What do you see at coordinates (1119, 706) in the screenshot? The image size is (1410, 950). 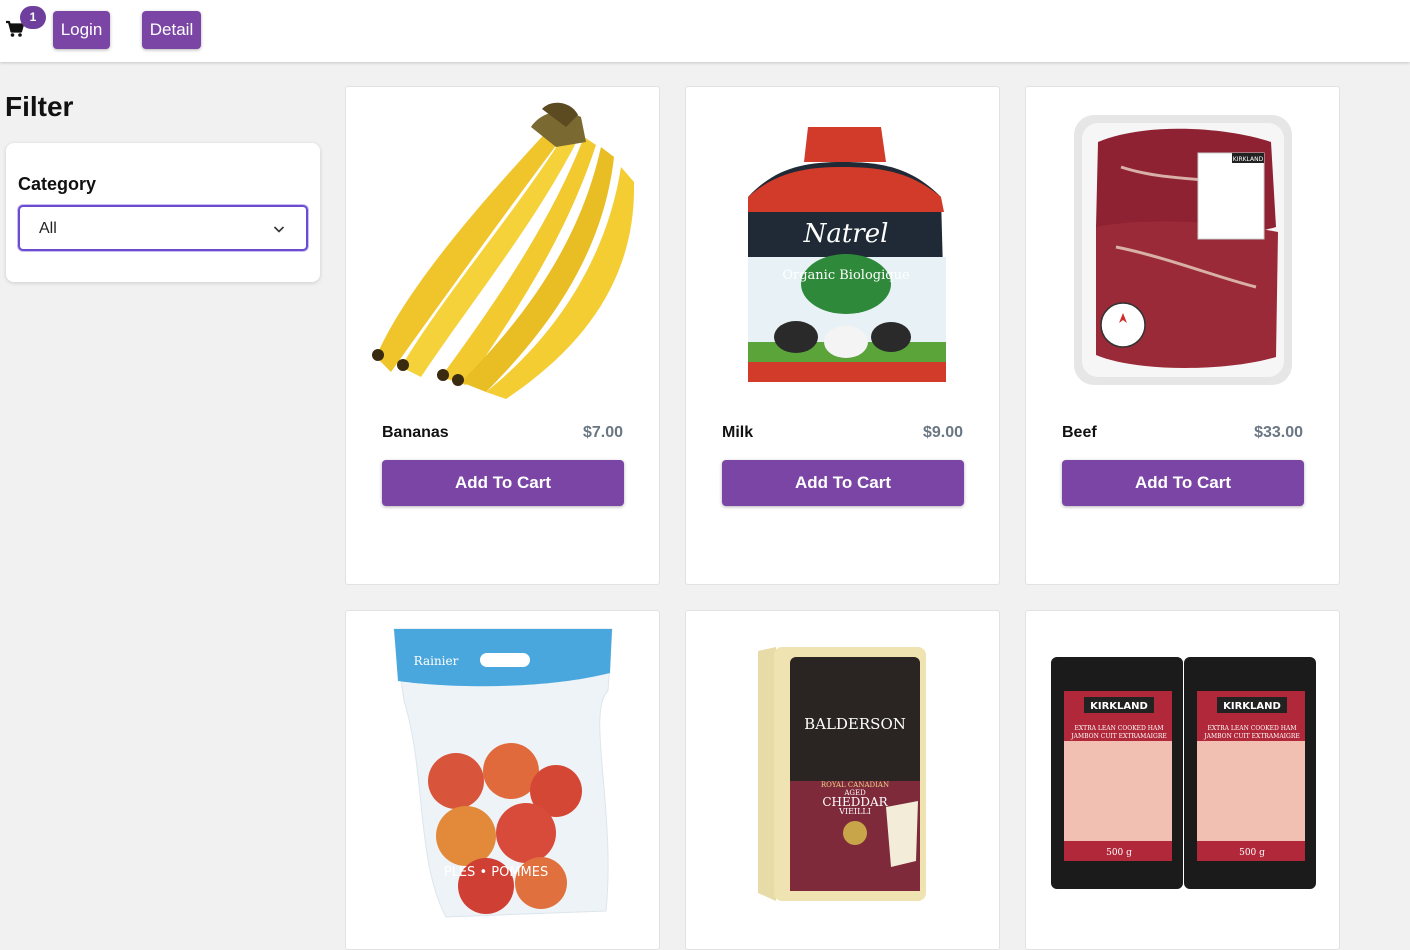 I see `ham-brand-left: KIRKLAND` at bounding box center [1119, 706].